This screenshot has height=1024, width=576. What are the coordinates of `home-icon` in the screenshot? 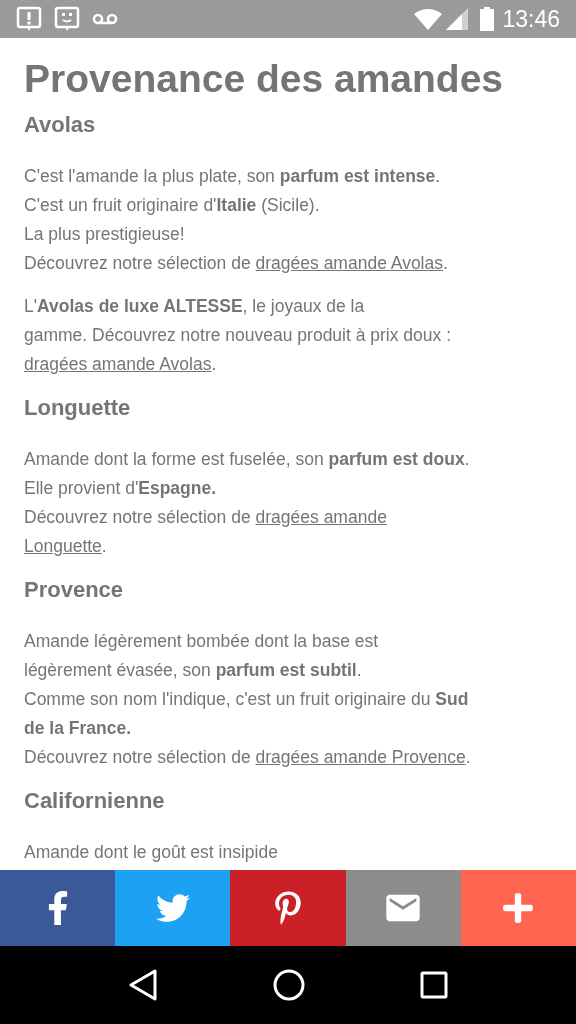 It's located at (289, 985).